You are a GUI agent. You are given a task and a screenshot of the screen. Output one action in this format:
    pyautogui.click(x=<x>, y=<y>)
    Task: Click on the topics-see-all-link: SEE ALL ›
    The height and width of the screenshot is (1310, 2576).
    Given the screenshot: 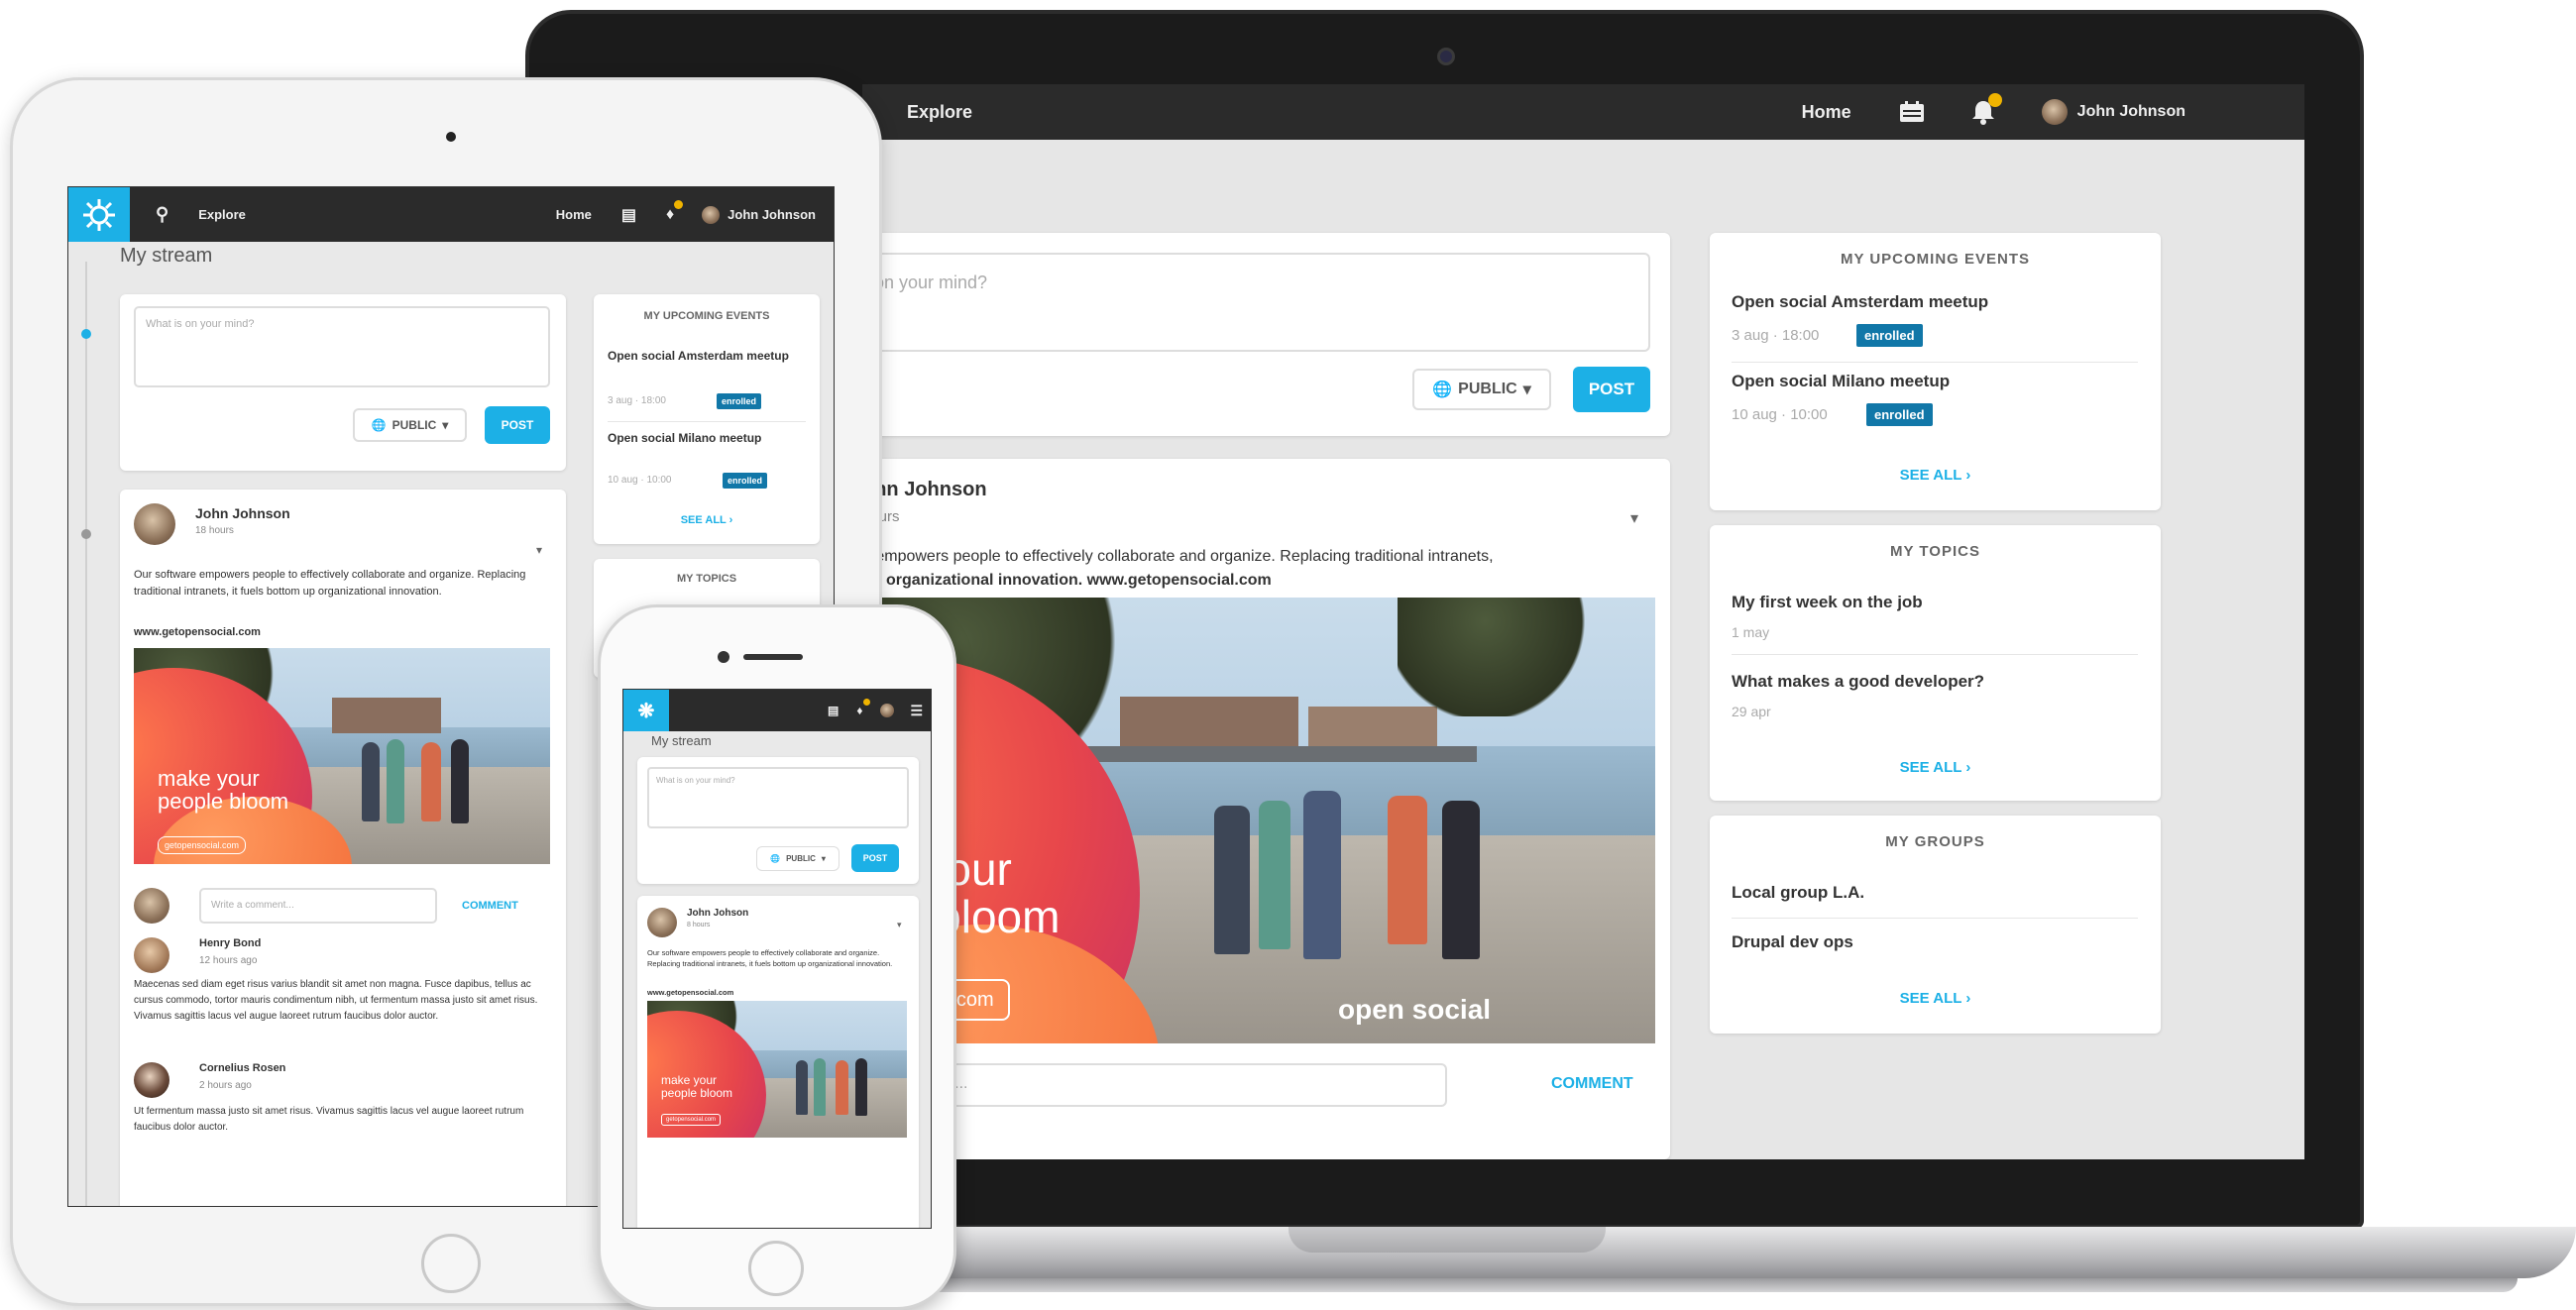 What is the action you would take?
    pyautogui.click(x=1935, y=767)
    